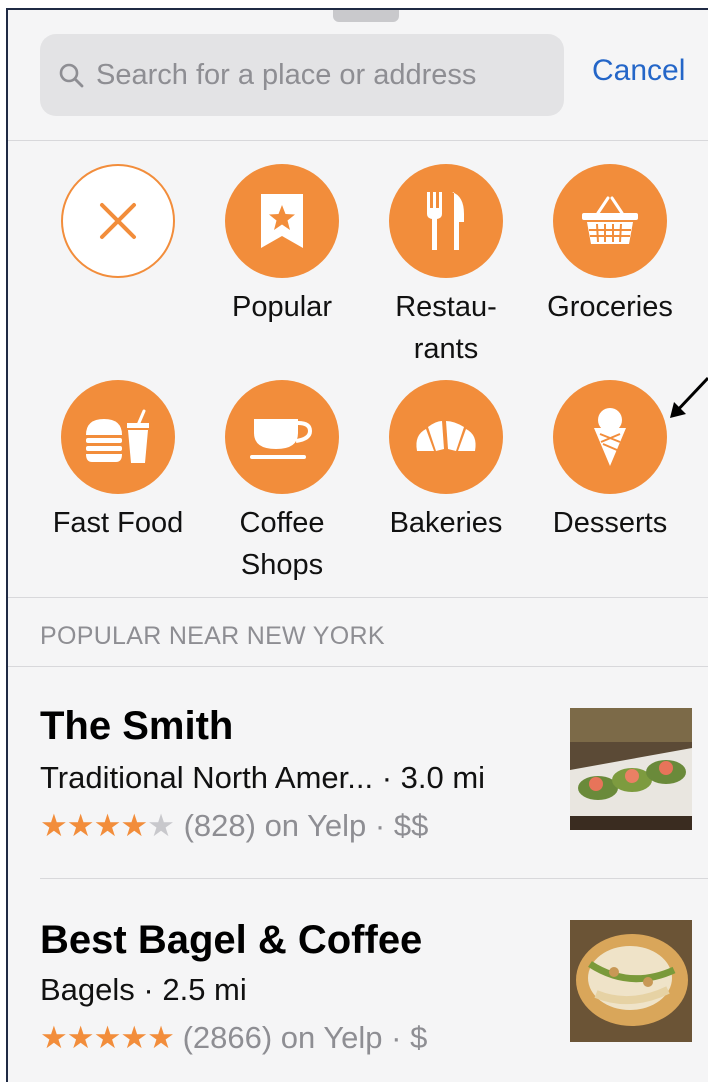 This screenshot has height=1082, width=708. I want to click on category-label: Restau- rants, so click(446, 328).